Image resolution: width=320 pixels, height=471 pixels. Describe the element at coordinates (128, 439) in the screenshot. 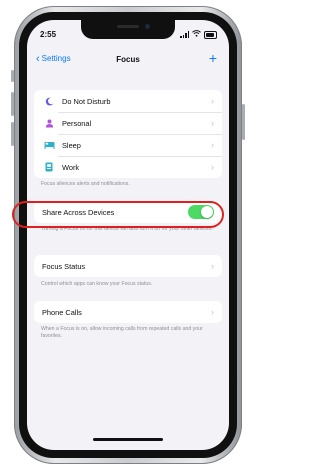

I see `home-indicator` at that location.